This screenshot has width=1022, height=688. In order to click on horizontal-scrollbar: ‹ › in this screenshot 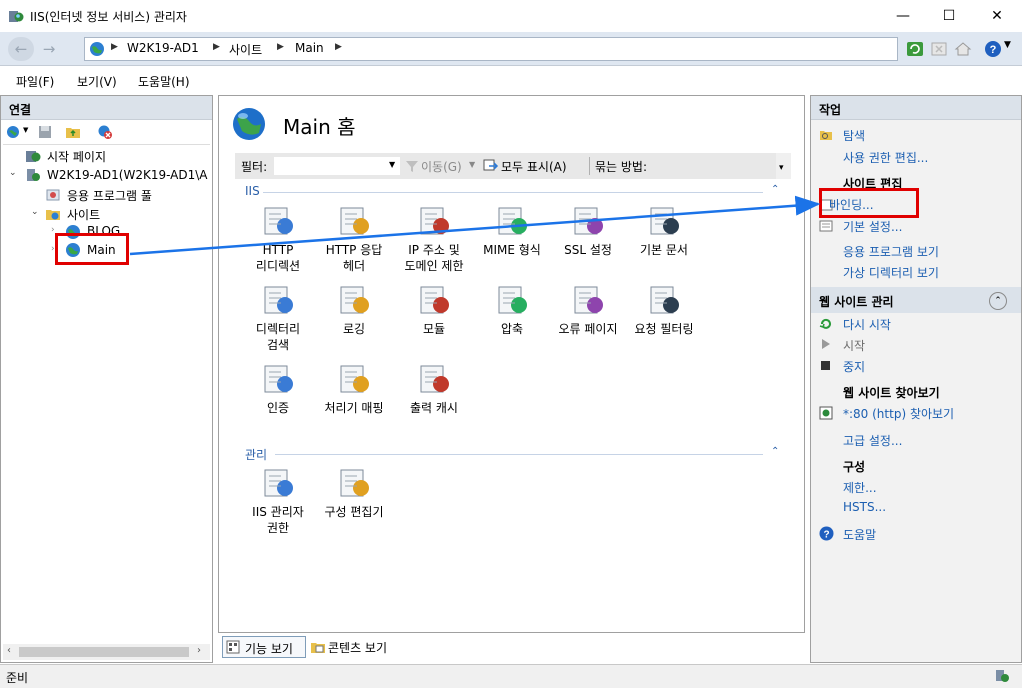, I will do `click(106, 652)`.